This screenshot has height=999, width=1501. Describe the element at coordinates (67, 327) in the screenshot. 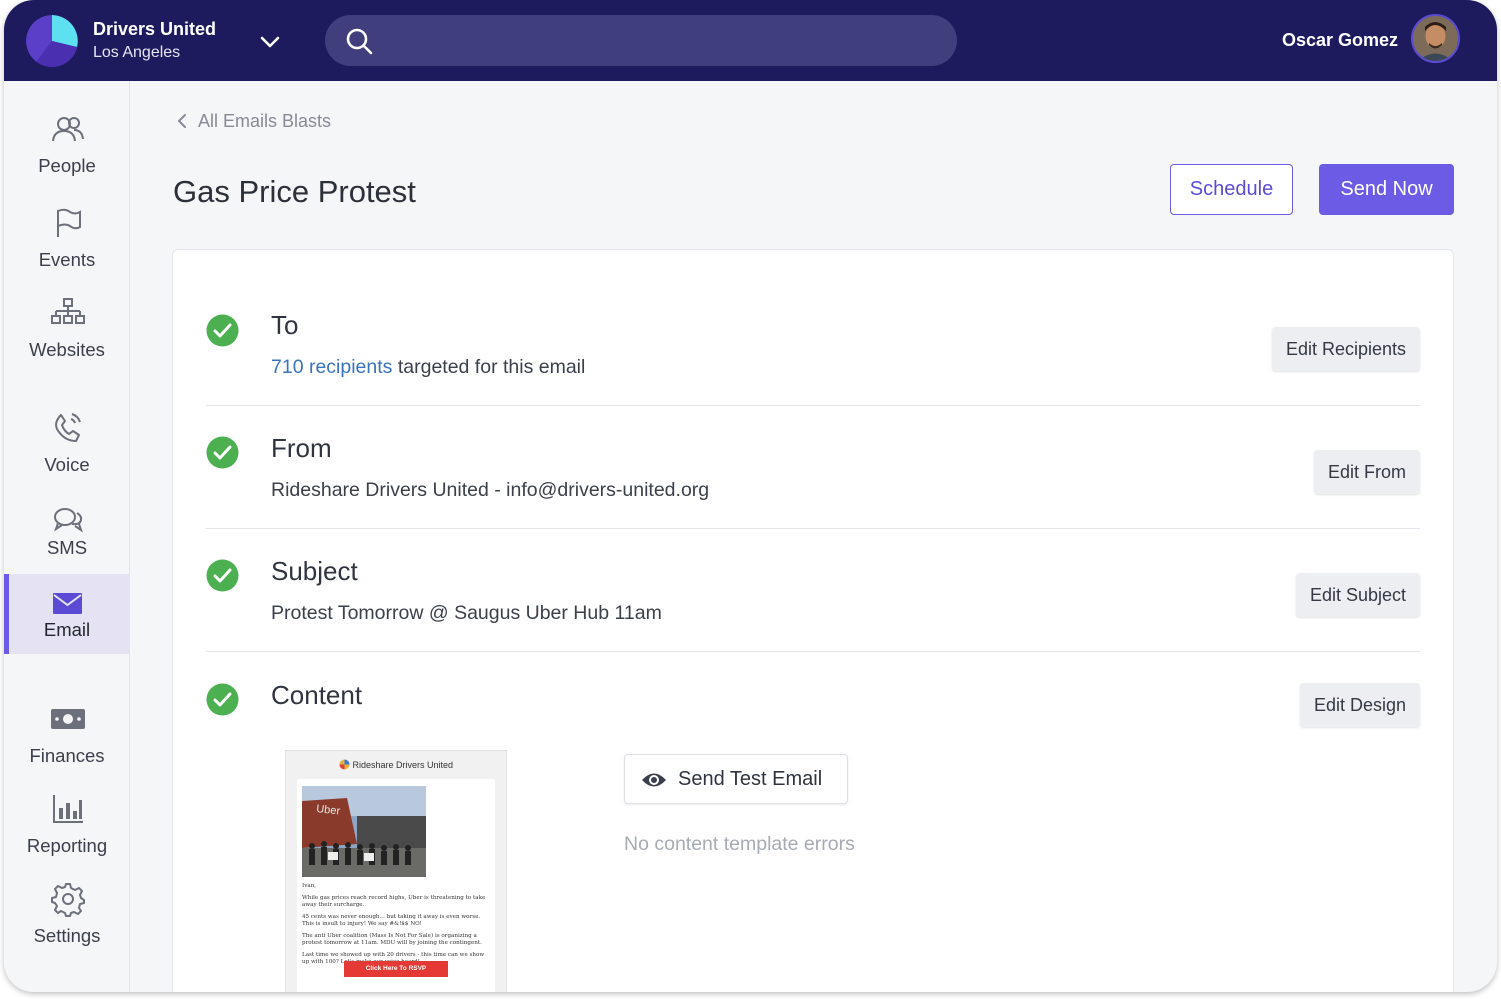

I see `sidebar-item-websites: Websites` at that location.